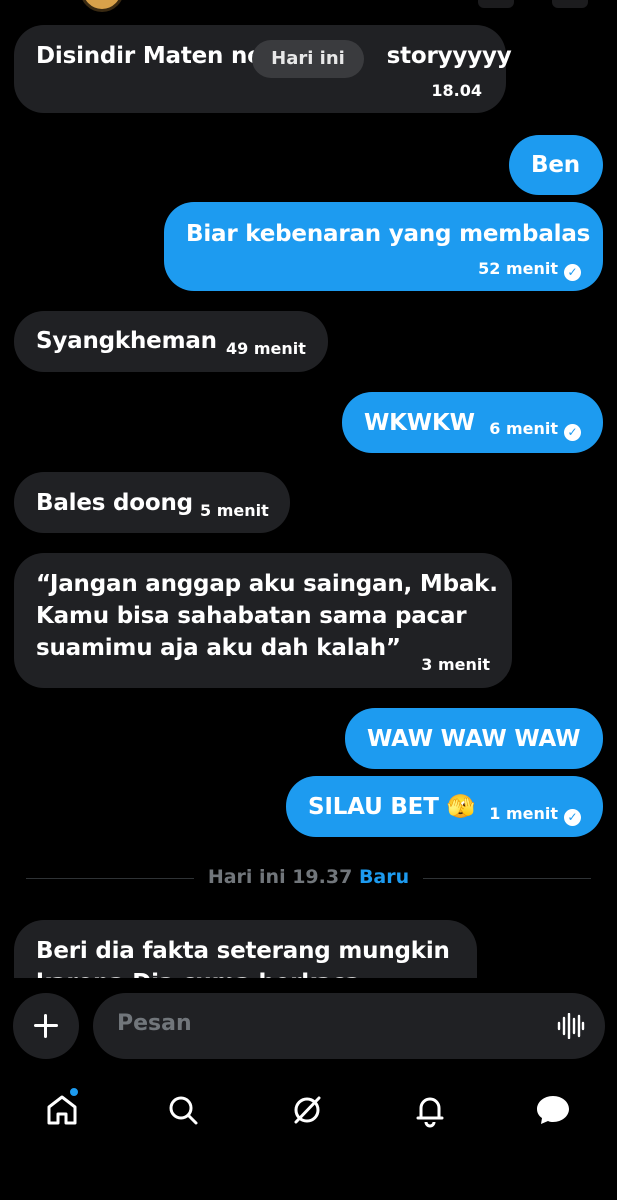  What do you see at coordinates (349, 1026) in the screenshot?
I see `message-input: Pesan` at bounding box center [349, 1026].